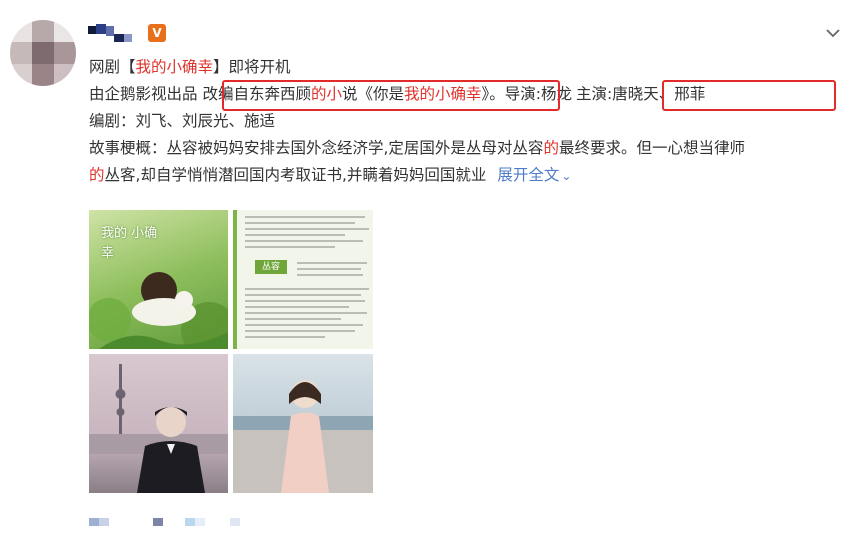 Image resolution: width=856 pixels, height=535 pixels. I want to click on v-badge-icon: V, so click(157, 33).